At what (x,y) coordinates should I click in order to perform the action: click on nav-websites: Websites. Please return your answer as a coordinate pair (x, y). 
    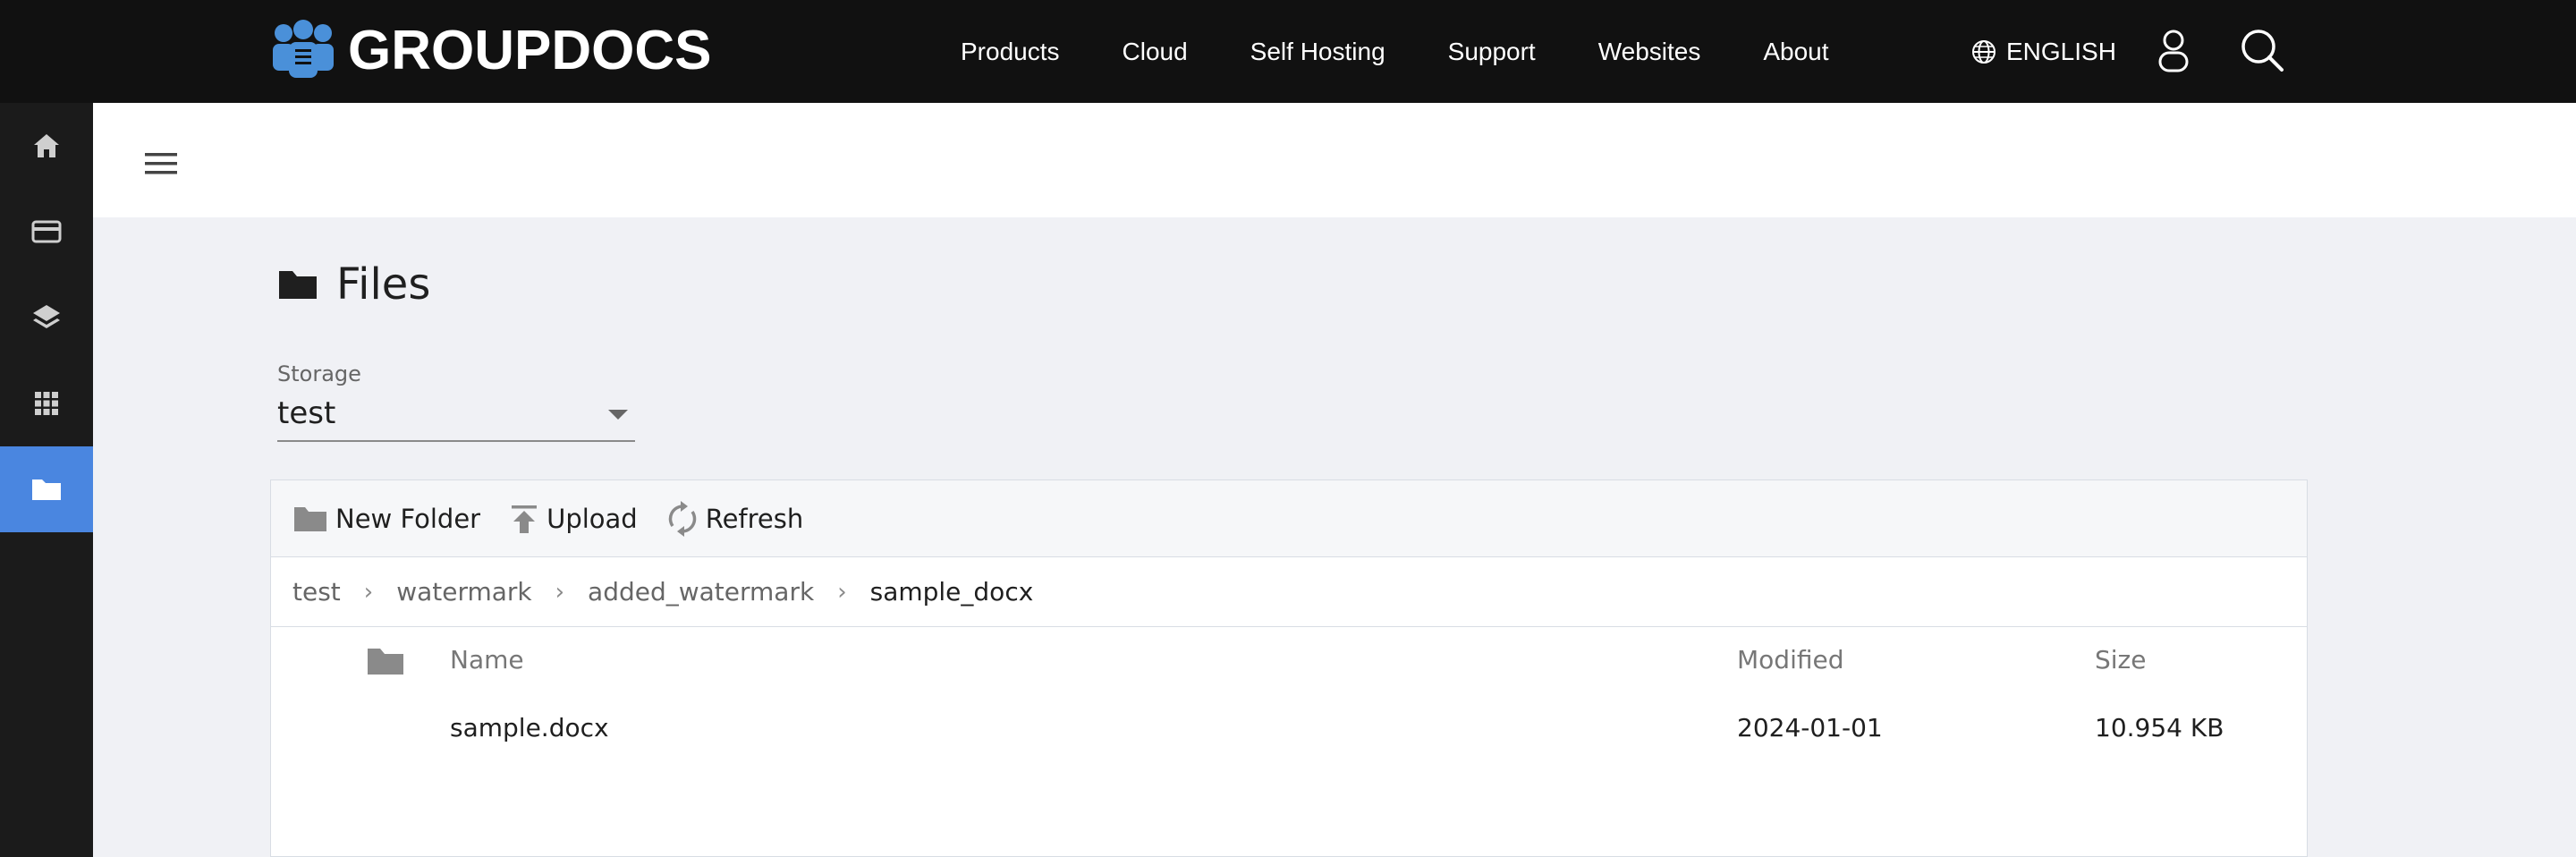
    Looking at the image, I should click on (1649, 52).